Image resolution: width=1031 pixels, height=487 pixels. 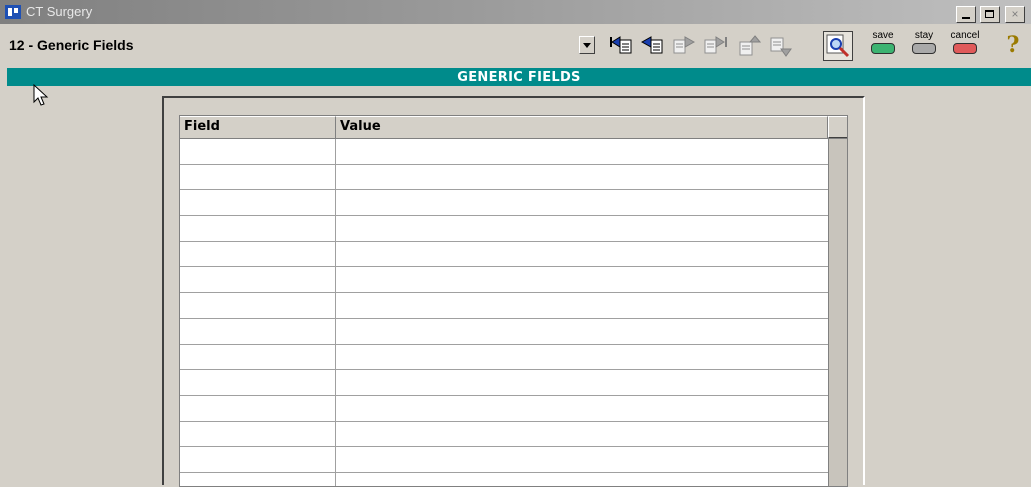 What do you see at coordinates (965, 35) in the screenshot?
I see `cancel-label: cancel` at bounding box center [965, 35].